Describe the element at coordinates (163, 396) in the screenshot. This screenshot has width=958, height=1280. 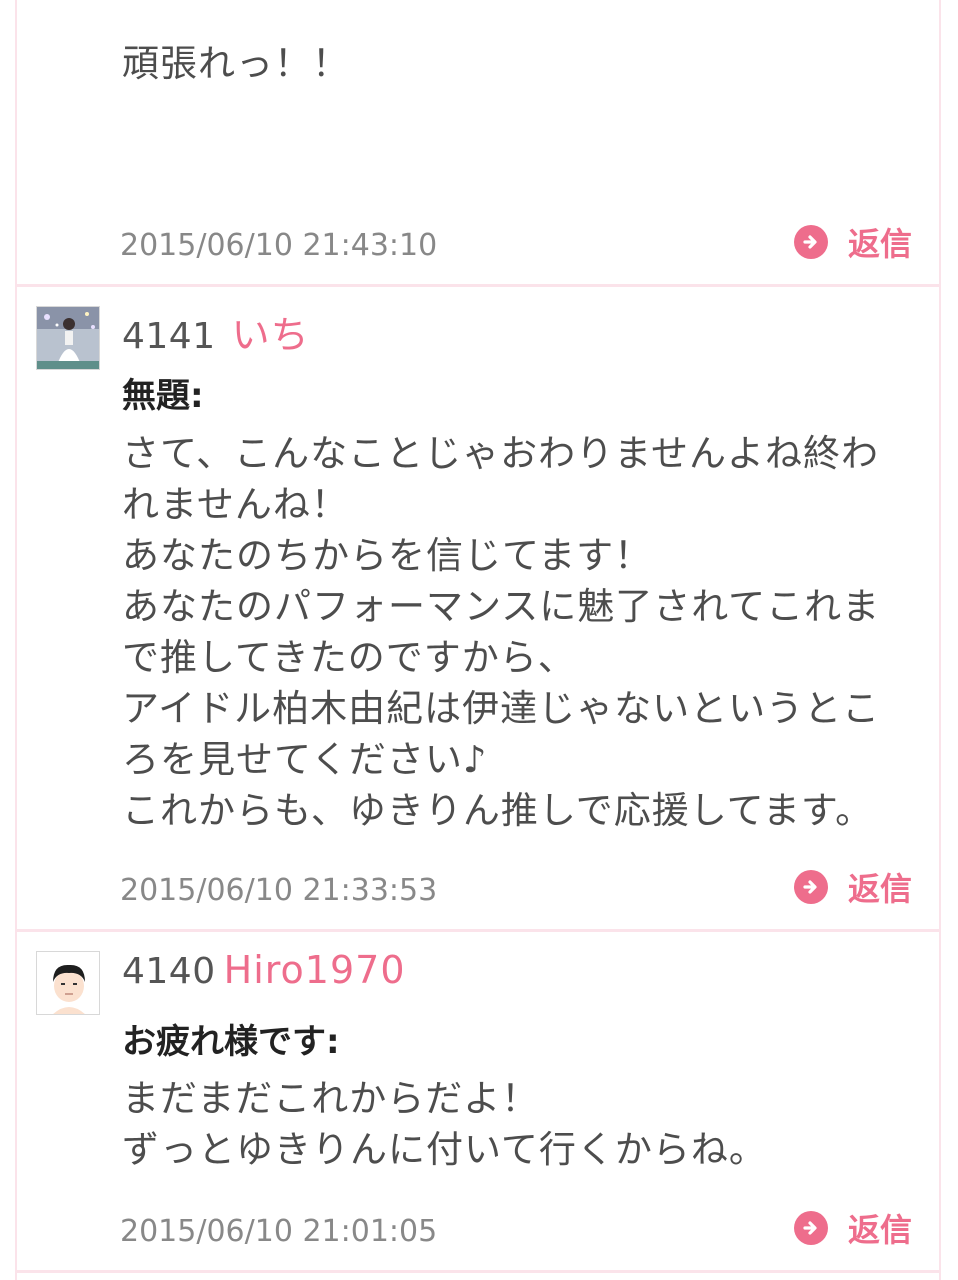
I see `comment-subject: 無題:` at that location.